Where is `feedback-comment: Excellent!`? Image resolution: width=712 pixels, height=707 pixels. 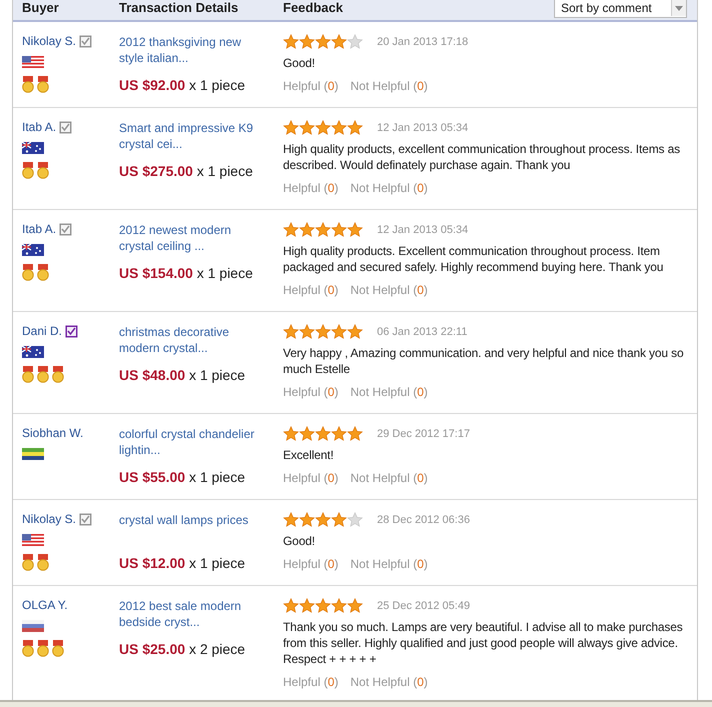 feedback-comment: Excellent! is located at coordinates (309, 455).